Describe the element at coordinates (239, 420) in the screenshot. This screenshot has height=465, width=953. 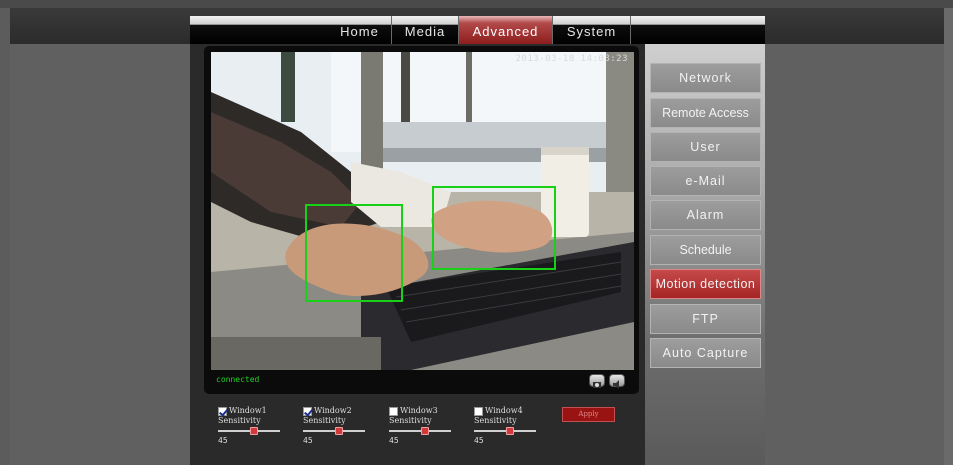
I see `window1-sensitivity-label: Sensitivity` at that location.